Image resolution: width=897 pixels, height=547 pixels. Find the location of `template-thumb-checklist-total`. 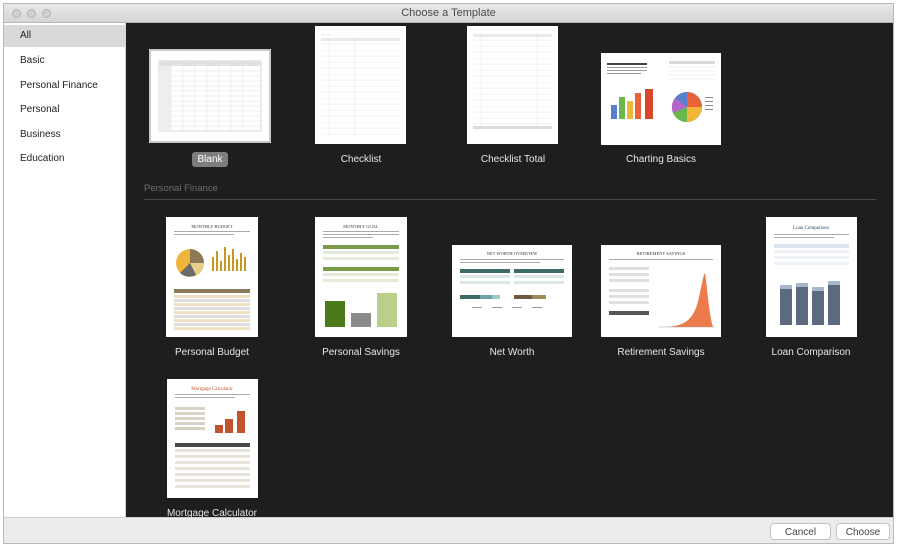

template-thumb-checklist-total is located at coordinates (512, 85).